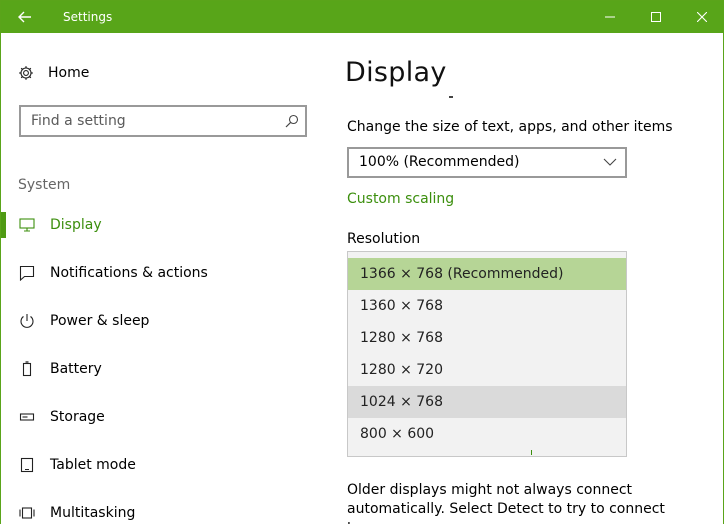 This screenshot has width=724, height=524. I want to click on resolution-option: 800 × 600, so click(487, 434).